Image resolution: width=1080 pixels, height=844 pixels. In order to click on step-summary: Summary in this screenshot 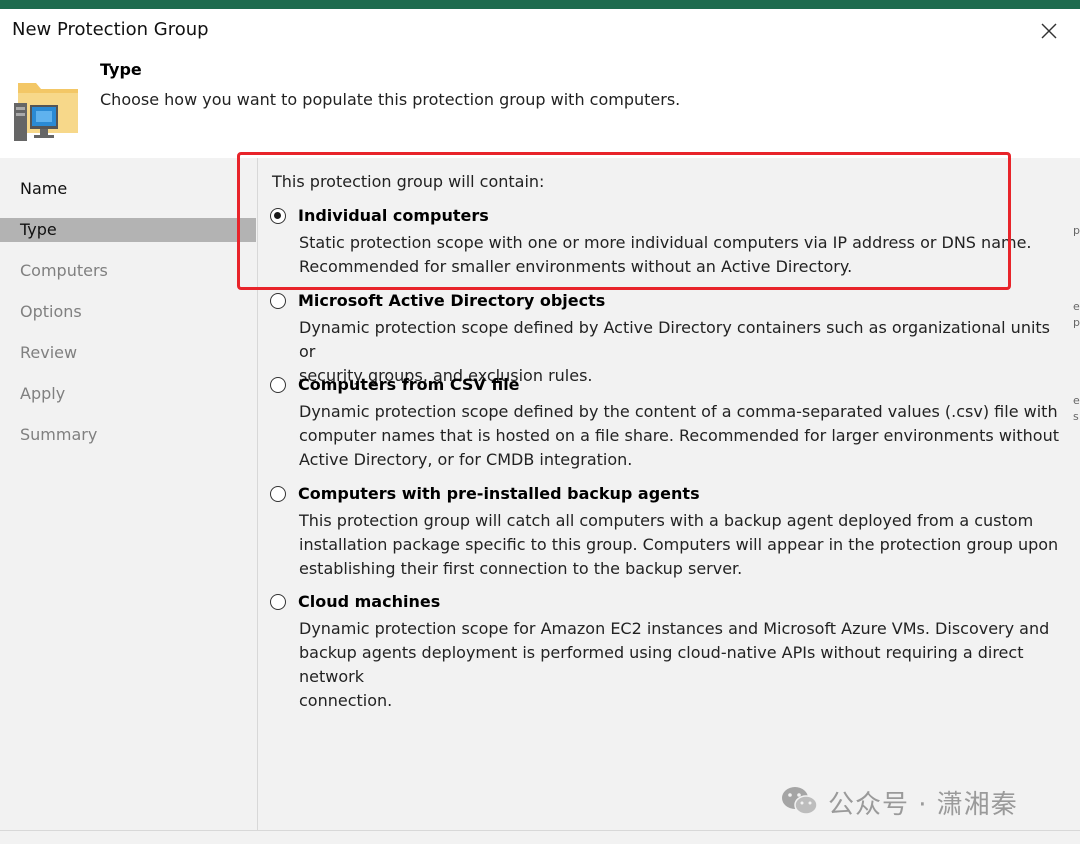, I will do `click(128, 435)`.